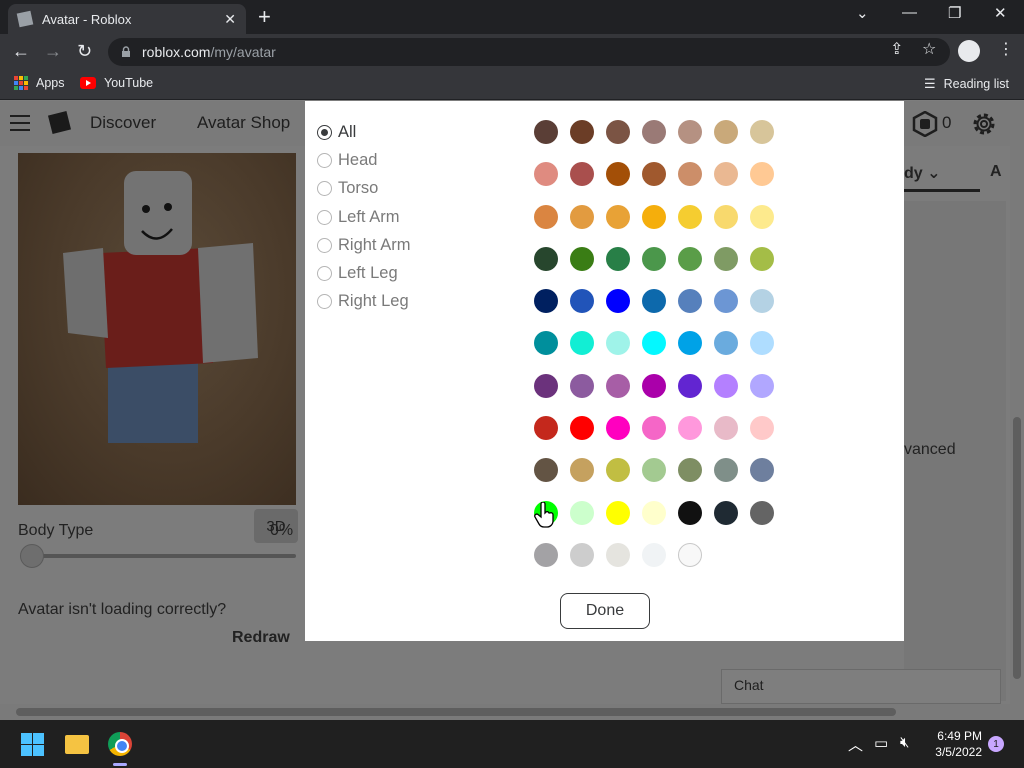  I want to click on advanced-link: vanced, so click(930, 450).